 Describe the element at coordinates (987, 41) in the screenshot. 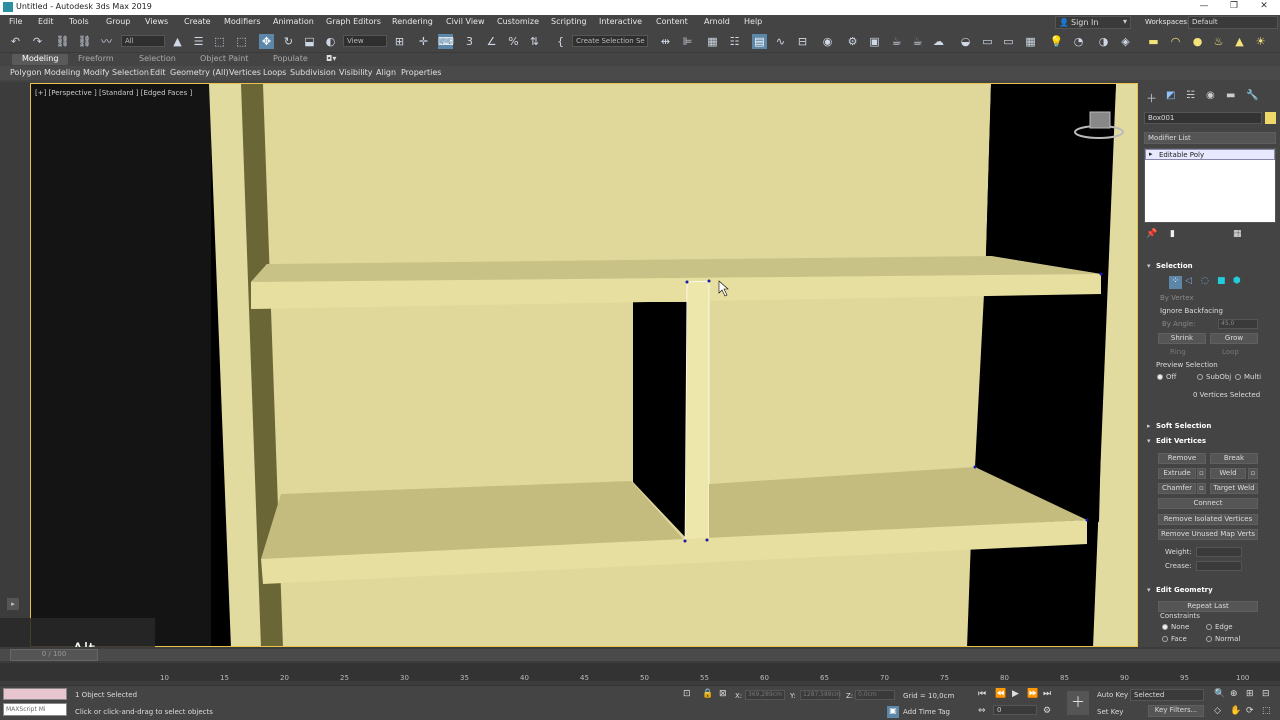

I see `arnold-view-icon: ▭` at that location.